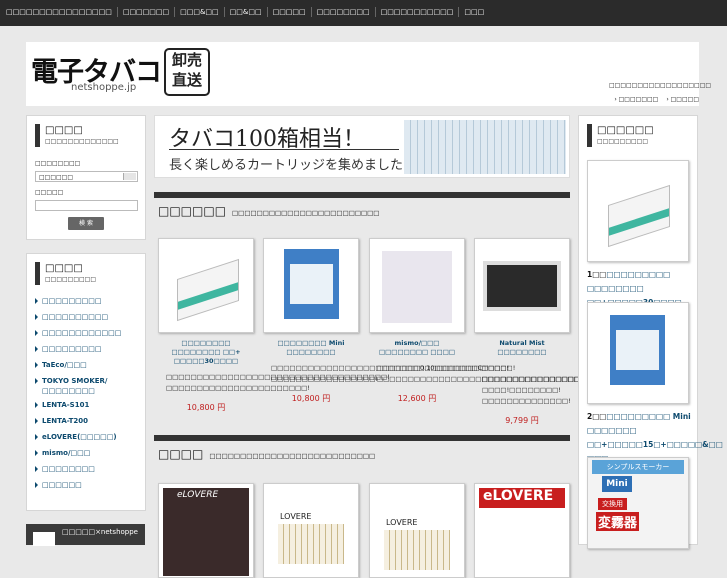 The width and height of the screenshot is (727, 578). Describe the element at coordinates (61, 12) in the screenshot. I see `top-nav-link: □□□□□□□□□□□□□□□□` at that location.